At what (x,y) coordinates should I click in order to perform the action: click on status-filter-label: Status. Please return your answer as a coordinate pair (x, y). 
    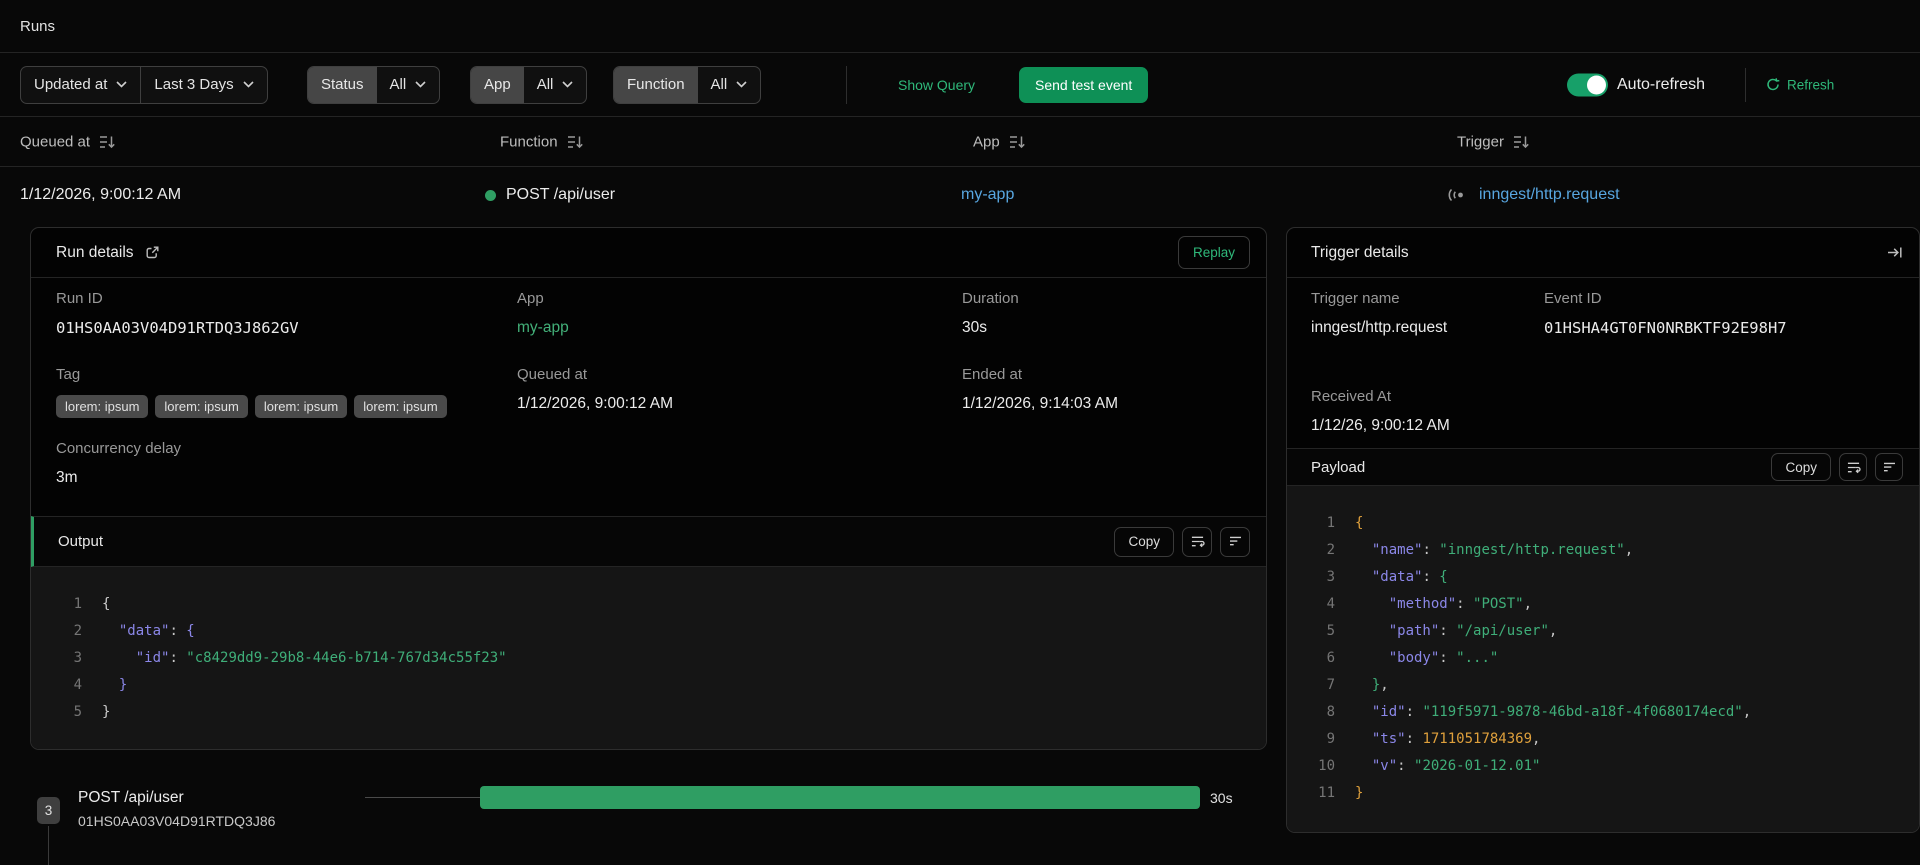
    Looking at the image, I should click on (342, 84).